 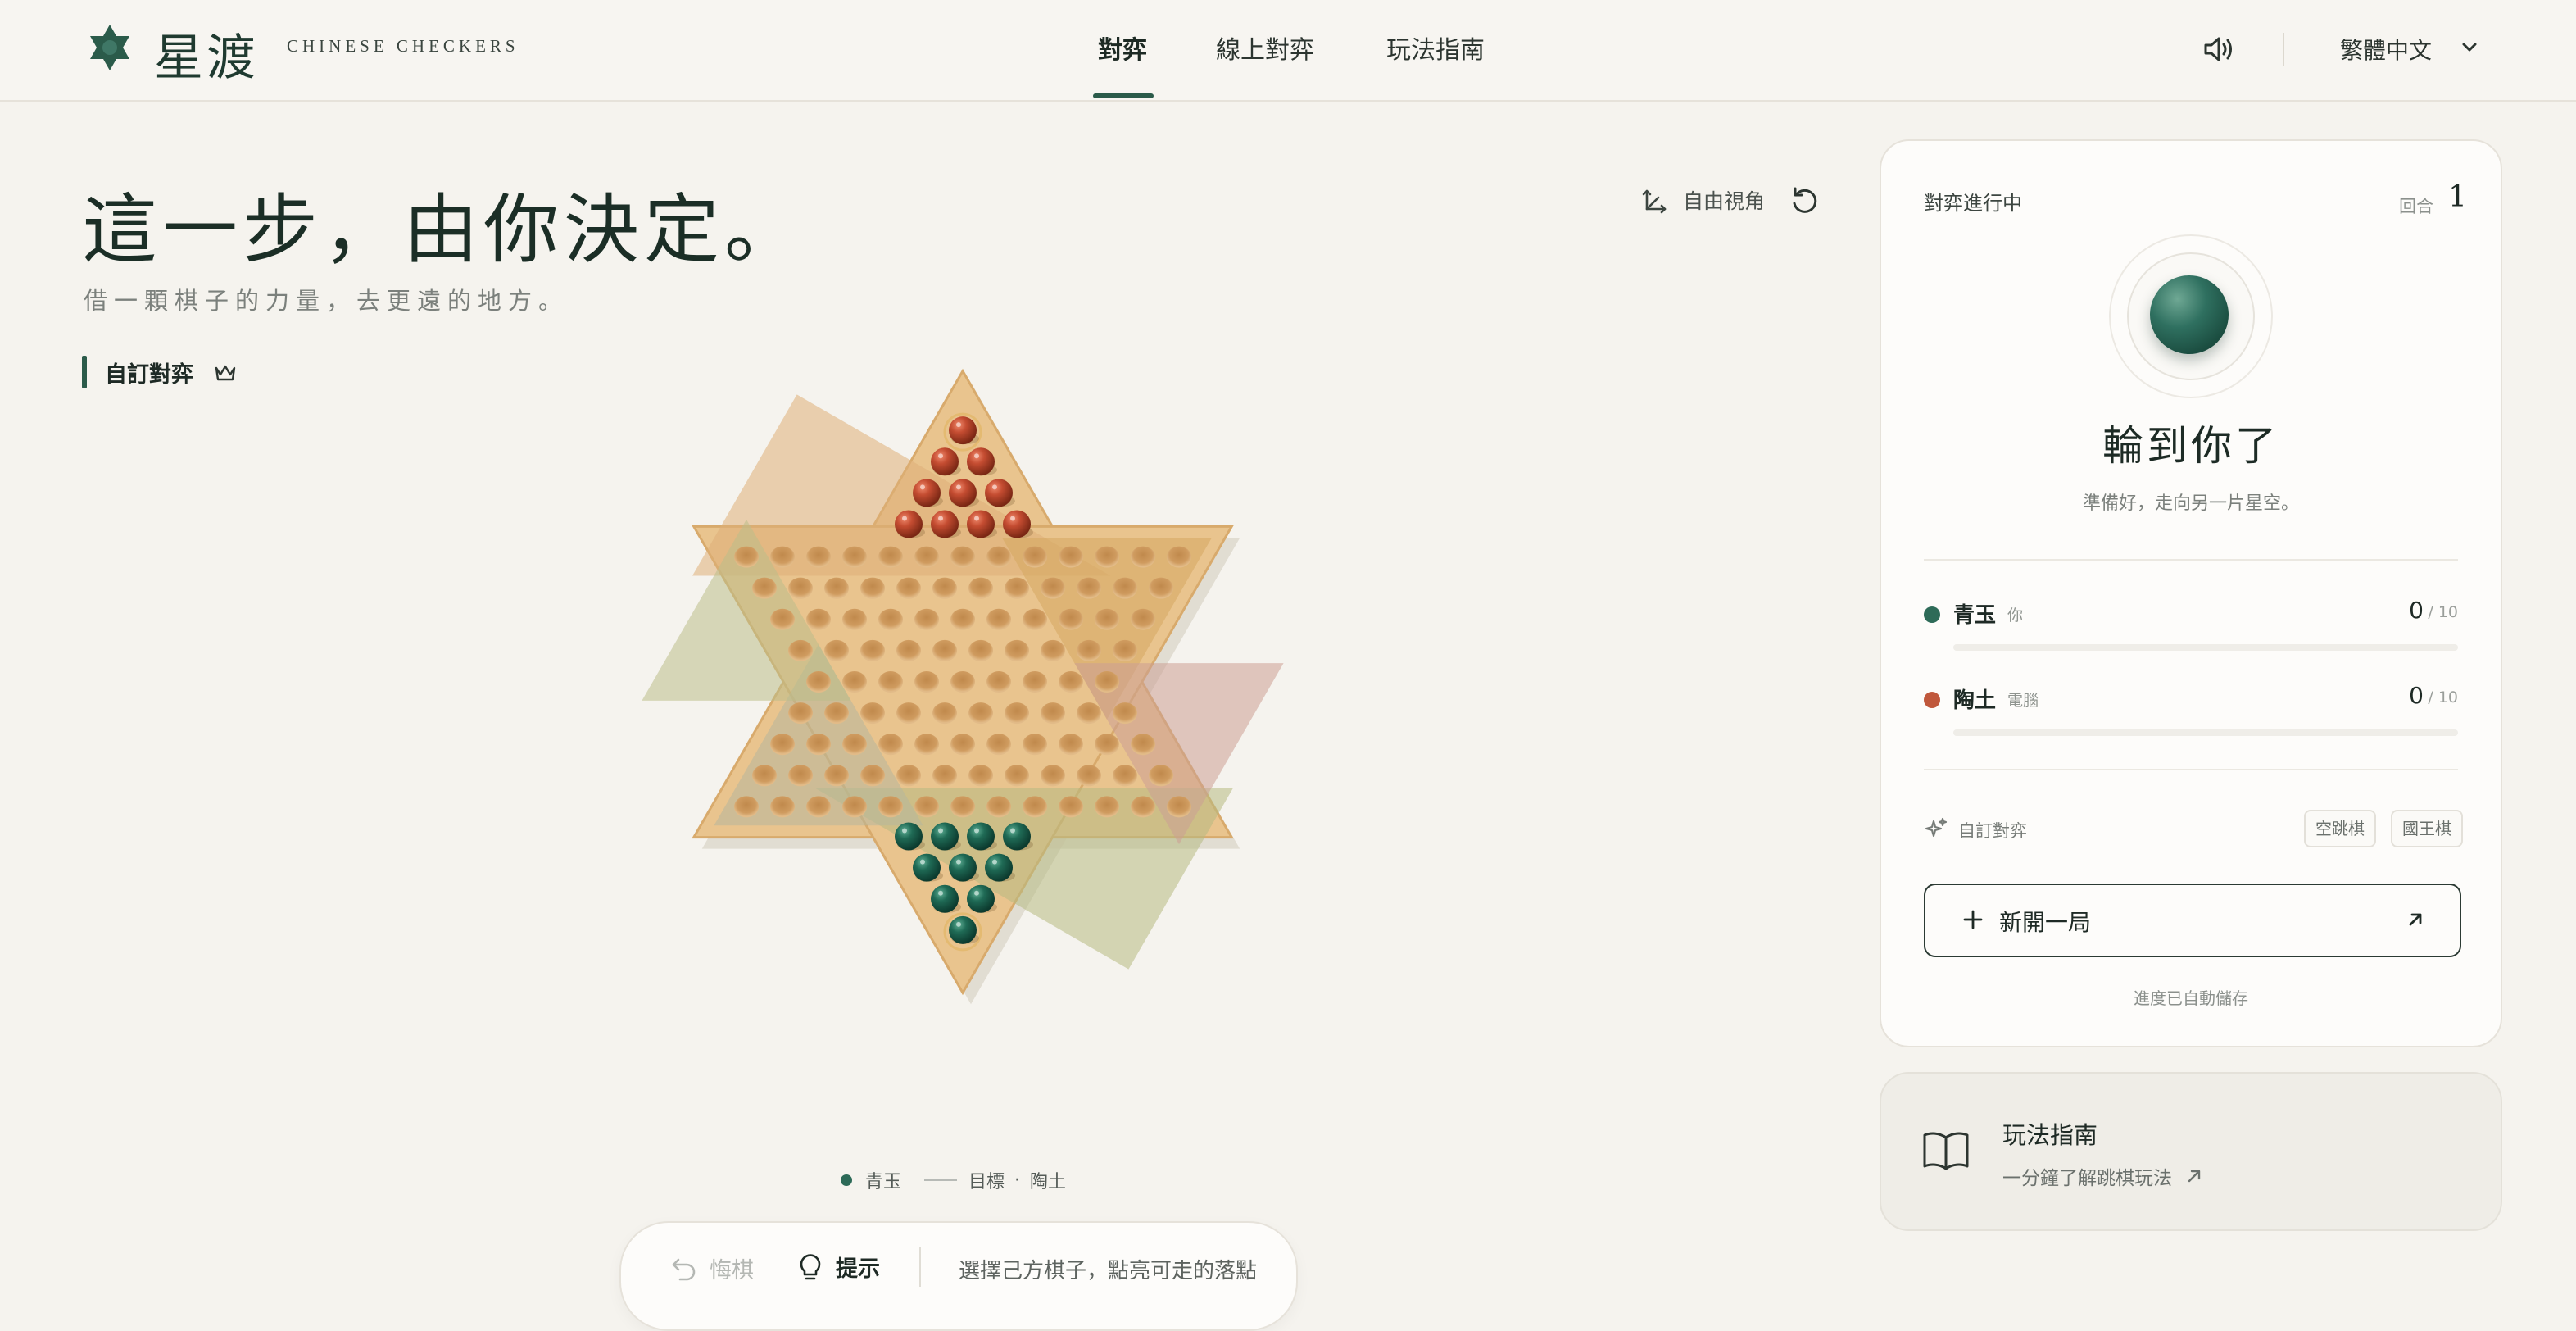 I want to click on legend-target: 目標, so click(x=986, y=1182).